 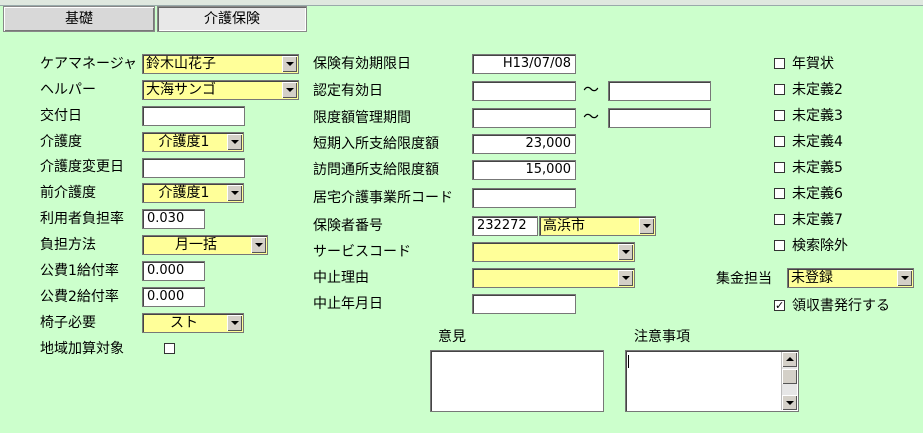 What do you see at coordinates (68, 90) in the screenshot?
I see `helper-label: ヘルパー` at bounding box center [68, 90].